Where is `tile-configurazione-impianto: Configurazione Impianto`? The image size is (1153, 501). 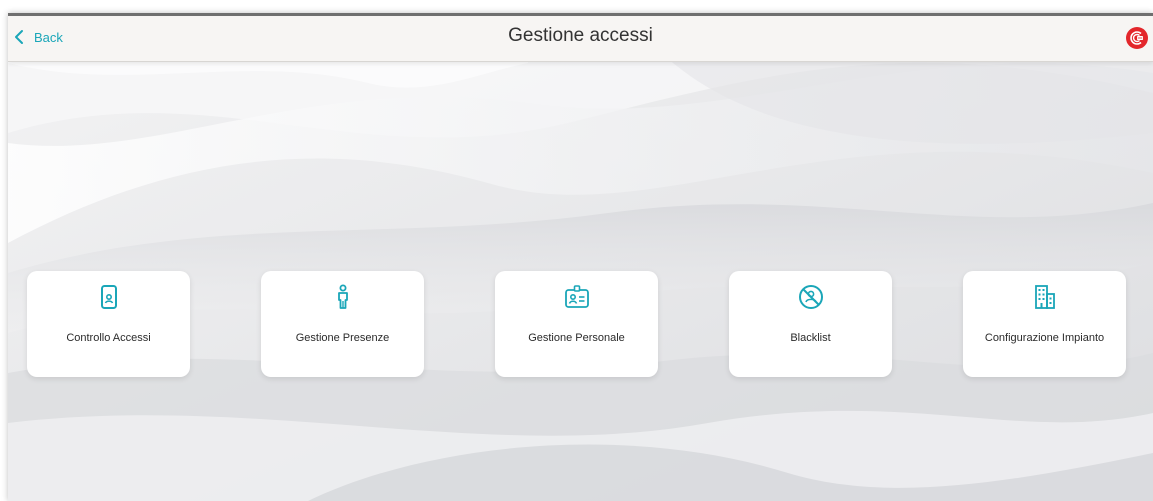
tile-configurazione-impianto: Configurazione Impianto is located at coordinates (1044, 324).